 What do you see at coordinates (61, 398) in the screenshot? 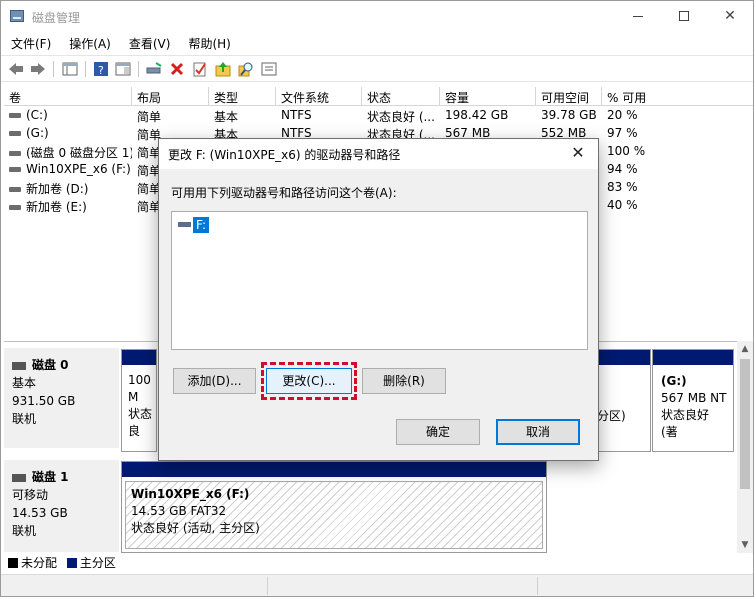
I see `disk-0-label: 磁盘 0 基本 931.50 GB 联机` at bounding box center [61, 398].